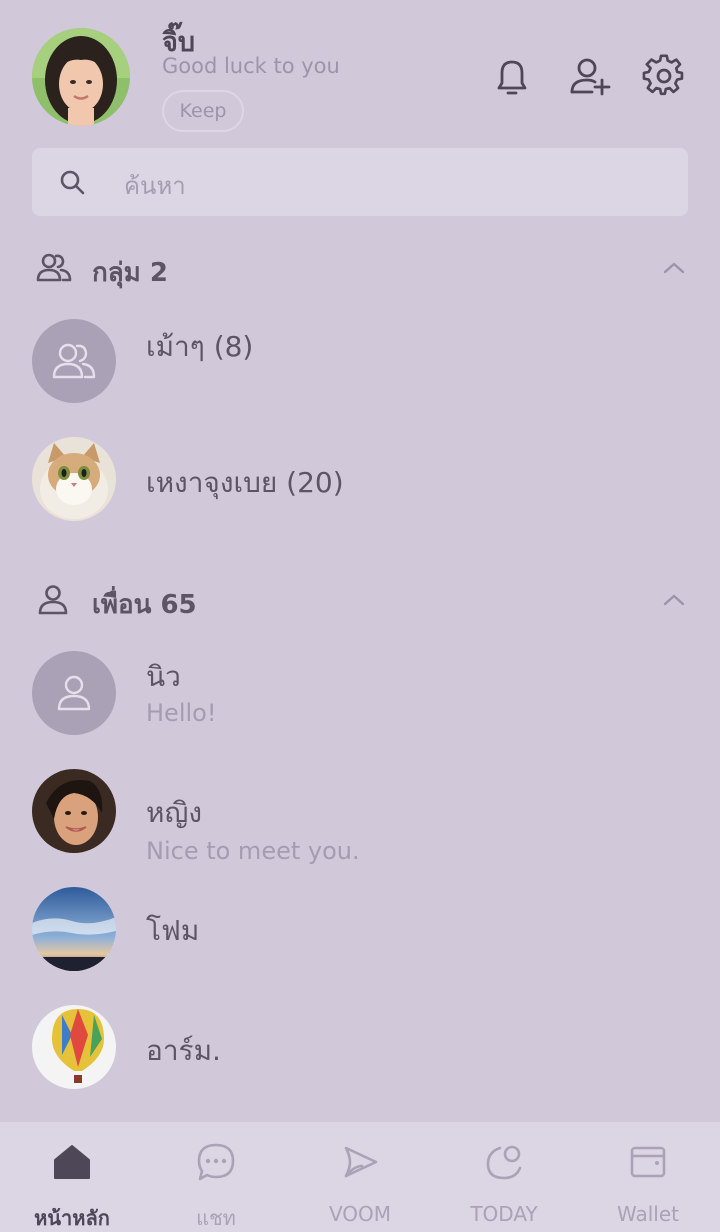  I want to click on nav-chat: แชท, so click(216, 1177).